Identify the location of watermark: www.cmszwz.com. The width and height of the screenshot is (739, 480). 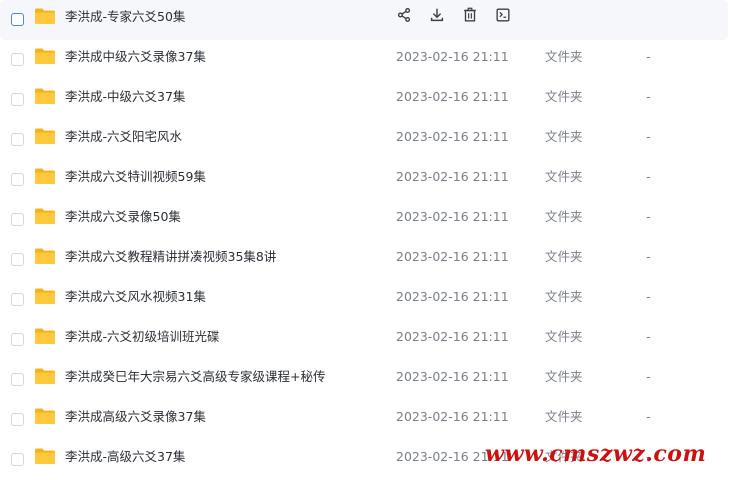
(596, 454).